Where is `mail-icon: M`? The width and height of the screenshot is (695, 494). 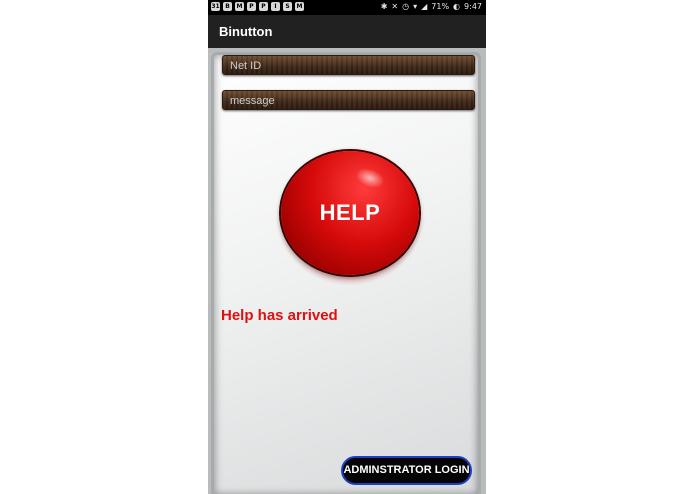
mail-icon: M is located at coordinates (239, 6).